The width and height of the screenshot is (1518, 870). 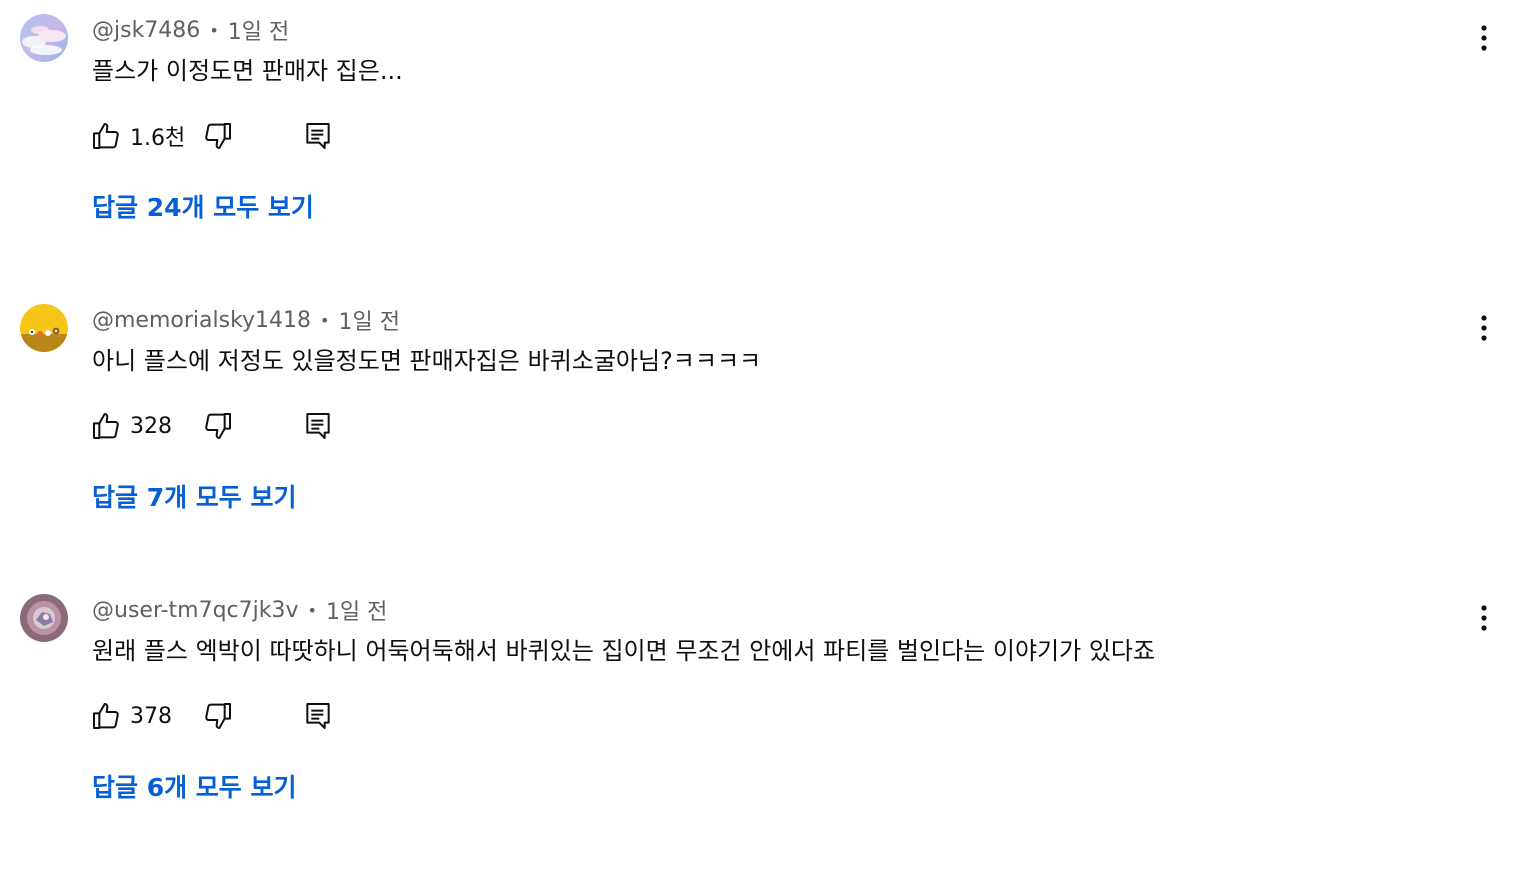 I want to click on comment-actions: 1.6천, so click(x=220, y=136).